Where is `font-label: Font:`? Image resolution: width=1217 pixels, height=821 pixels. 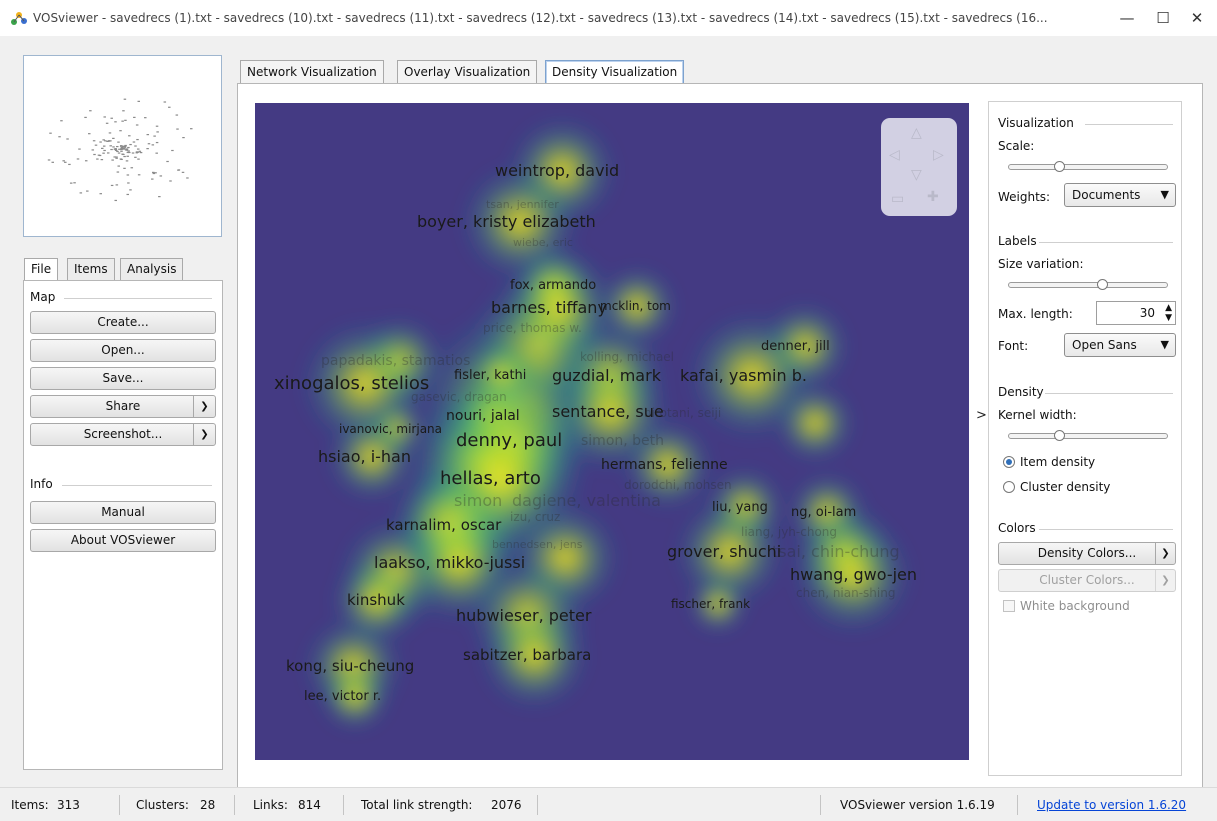 font-label: Font: is located at coordinates (1013, 346).